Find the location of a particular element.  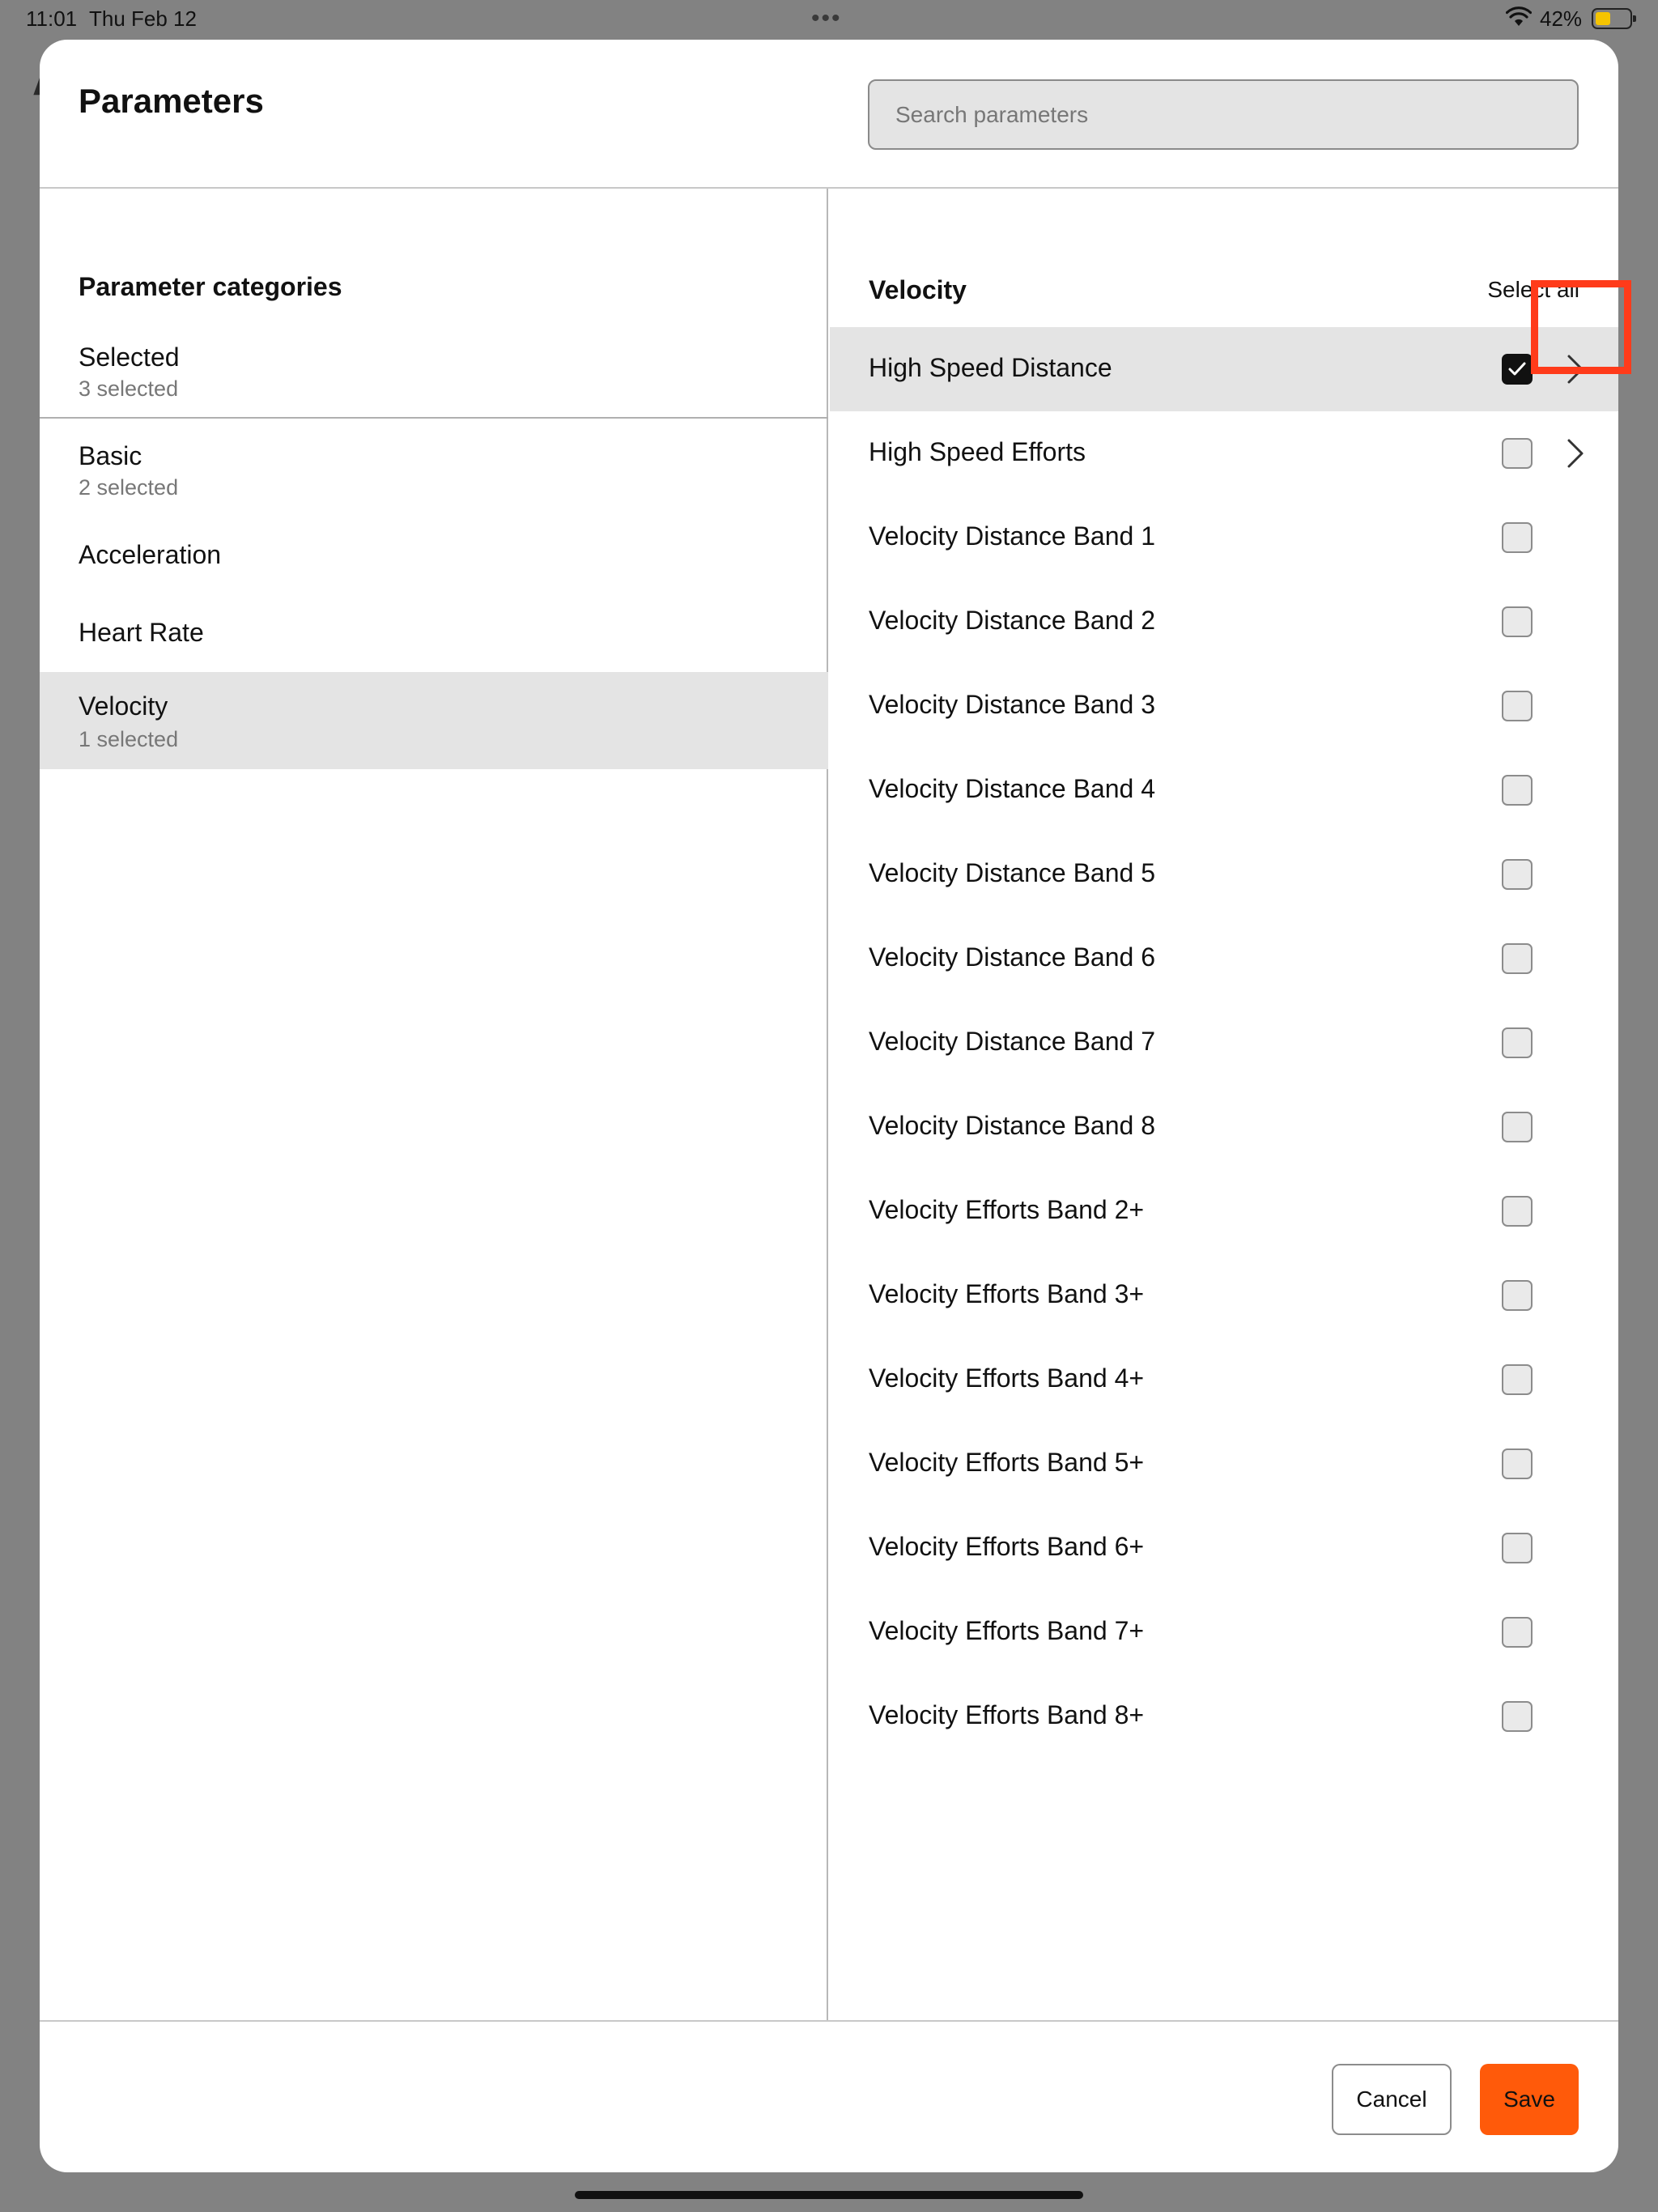

parameter-label: Velocity Distance Band 7 is located at coordinates (1012, 1042).